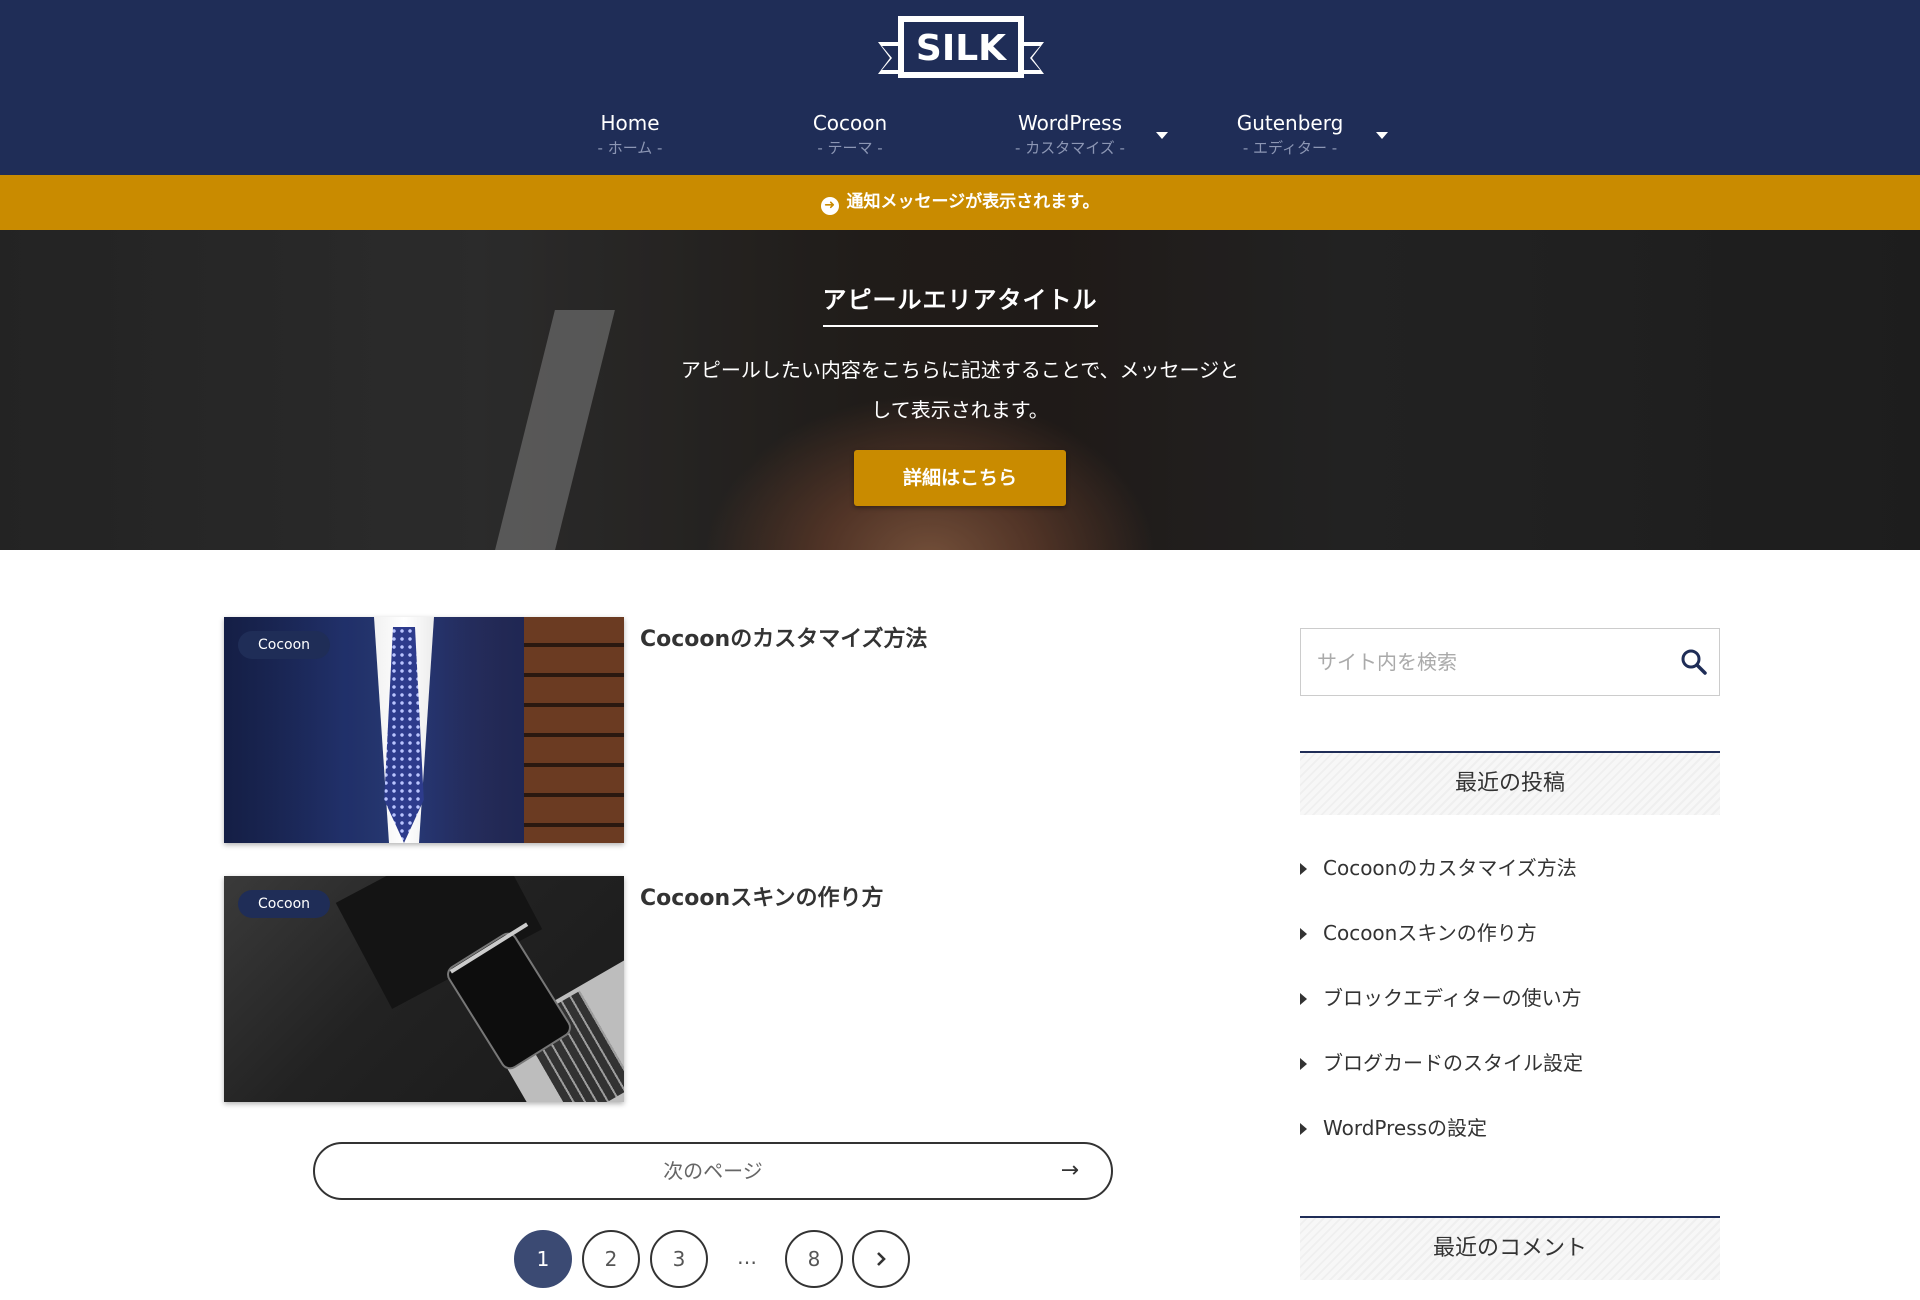 This screenshot has width=1920, height=1300. I want to click on recent-post-link: WordPressの設定, so click(1510, 1126).